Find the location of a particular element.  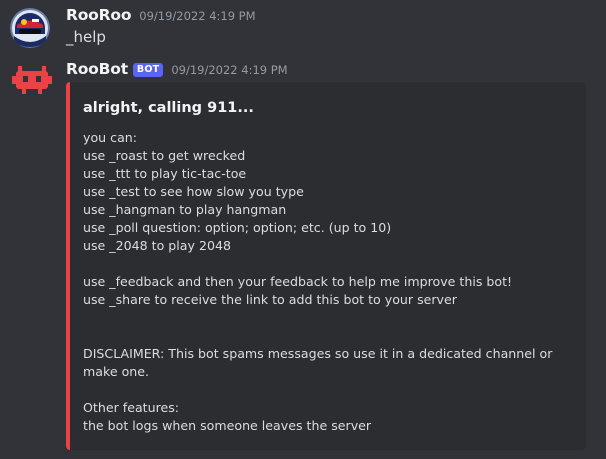

embed-line: use _test to see how slow you type is located at coordinates (193, 191).